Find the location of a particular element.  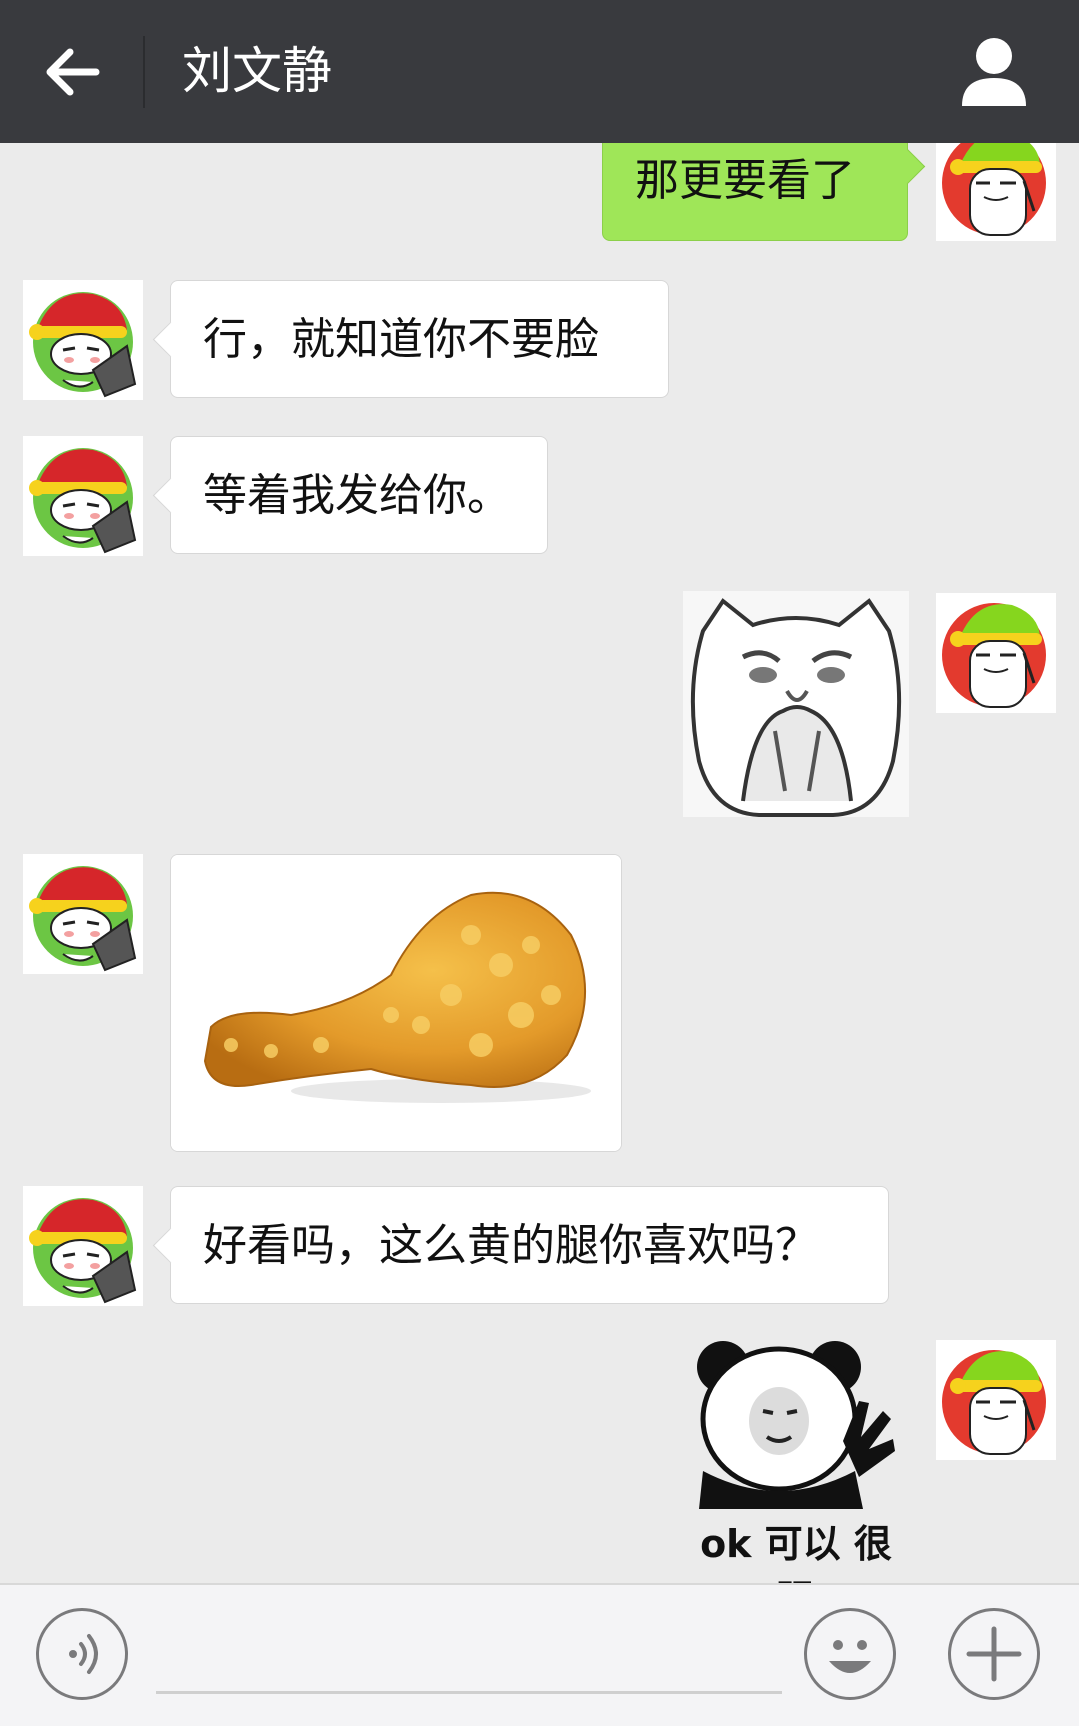

arrow-left-icon is located at coordinates (73, 72).